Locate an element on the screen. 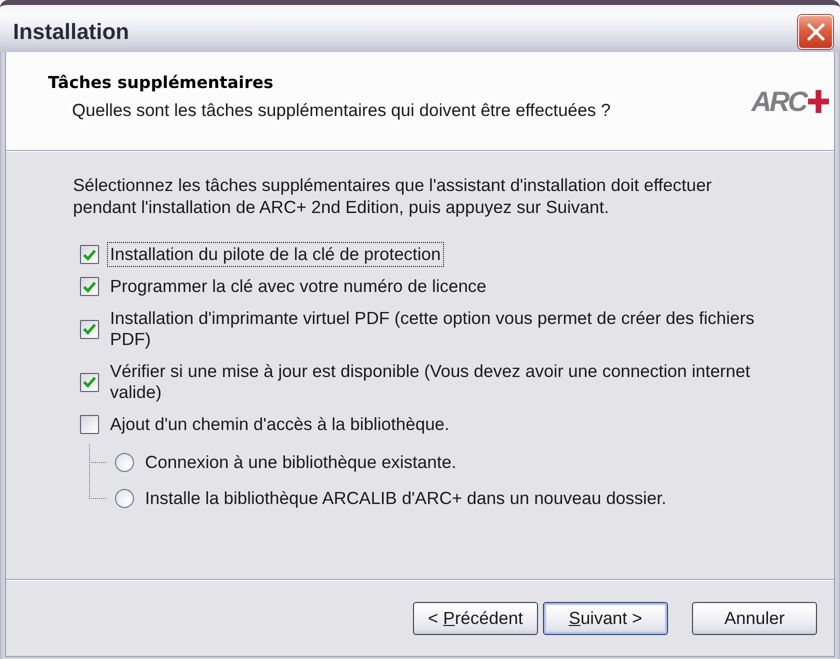 This screenshot has width=840, height=659. logo-text: ARC is located at coordinates (779, 101).